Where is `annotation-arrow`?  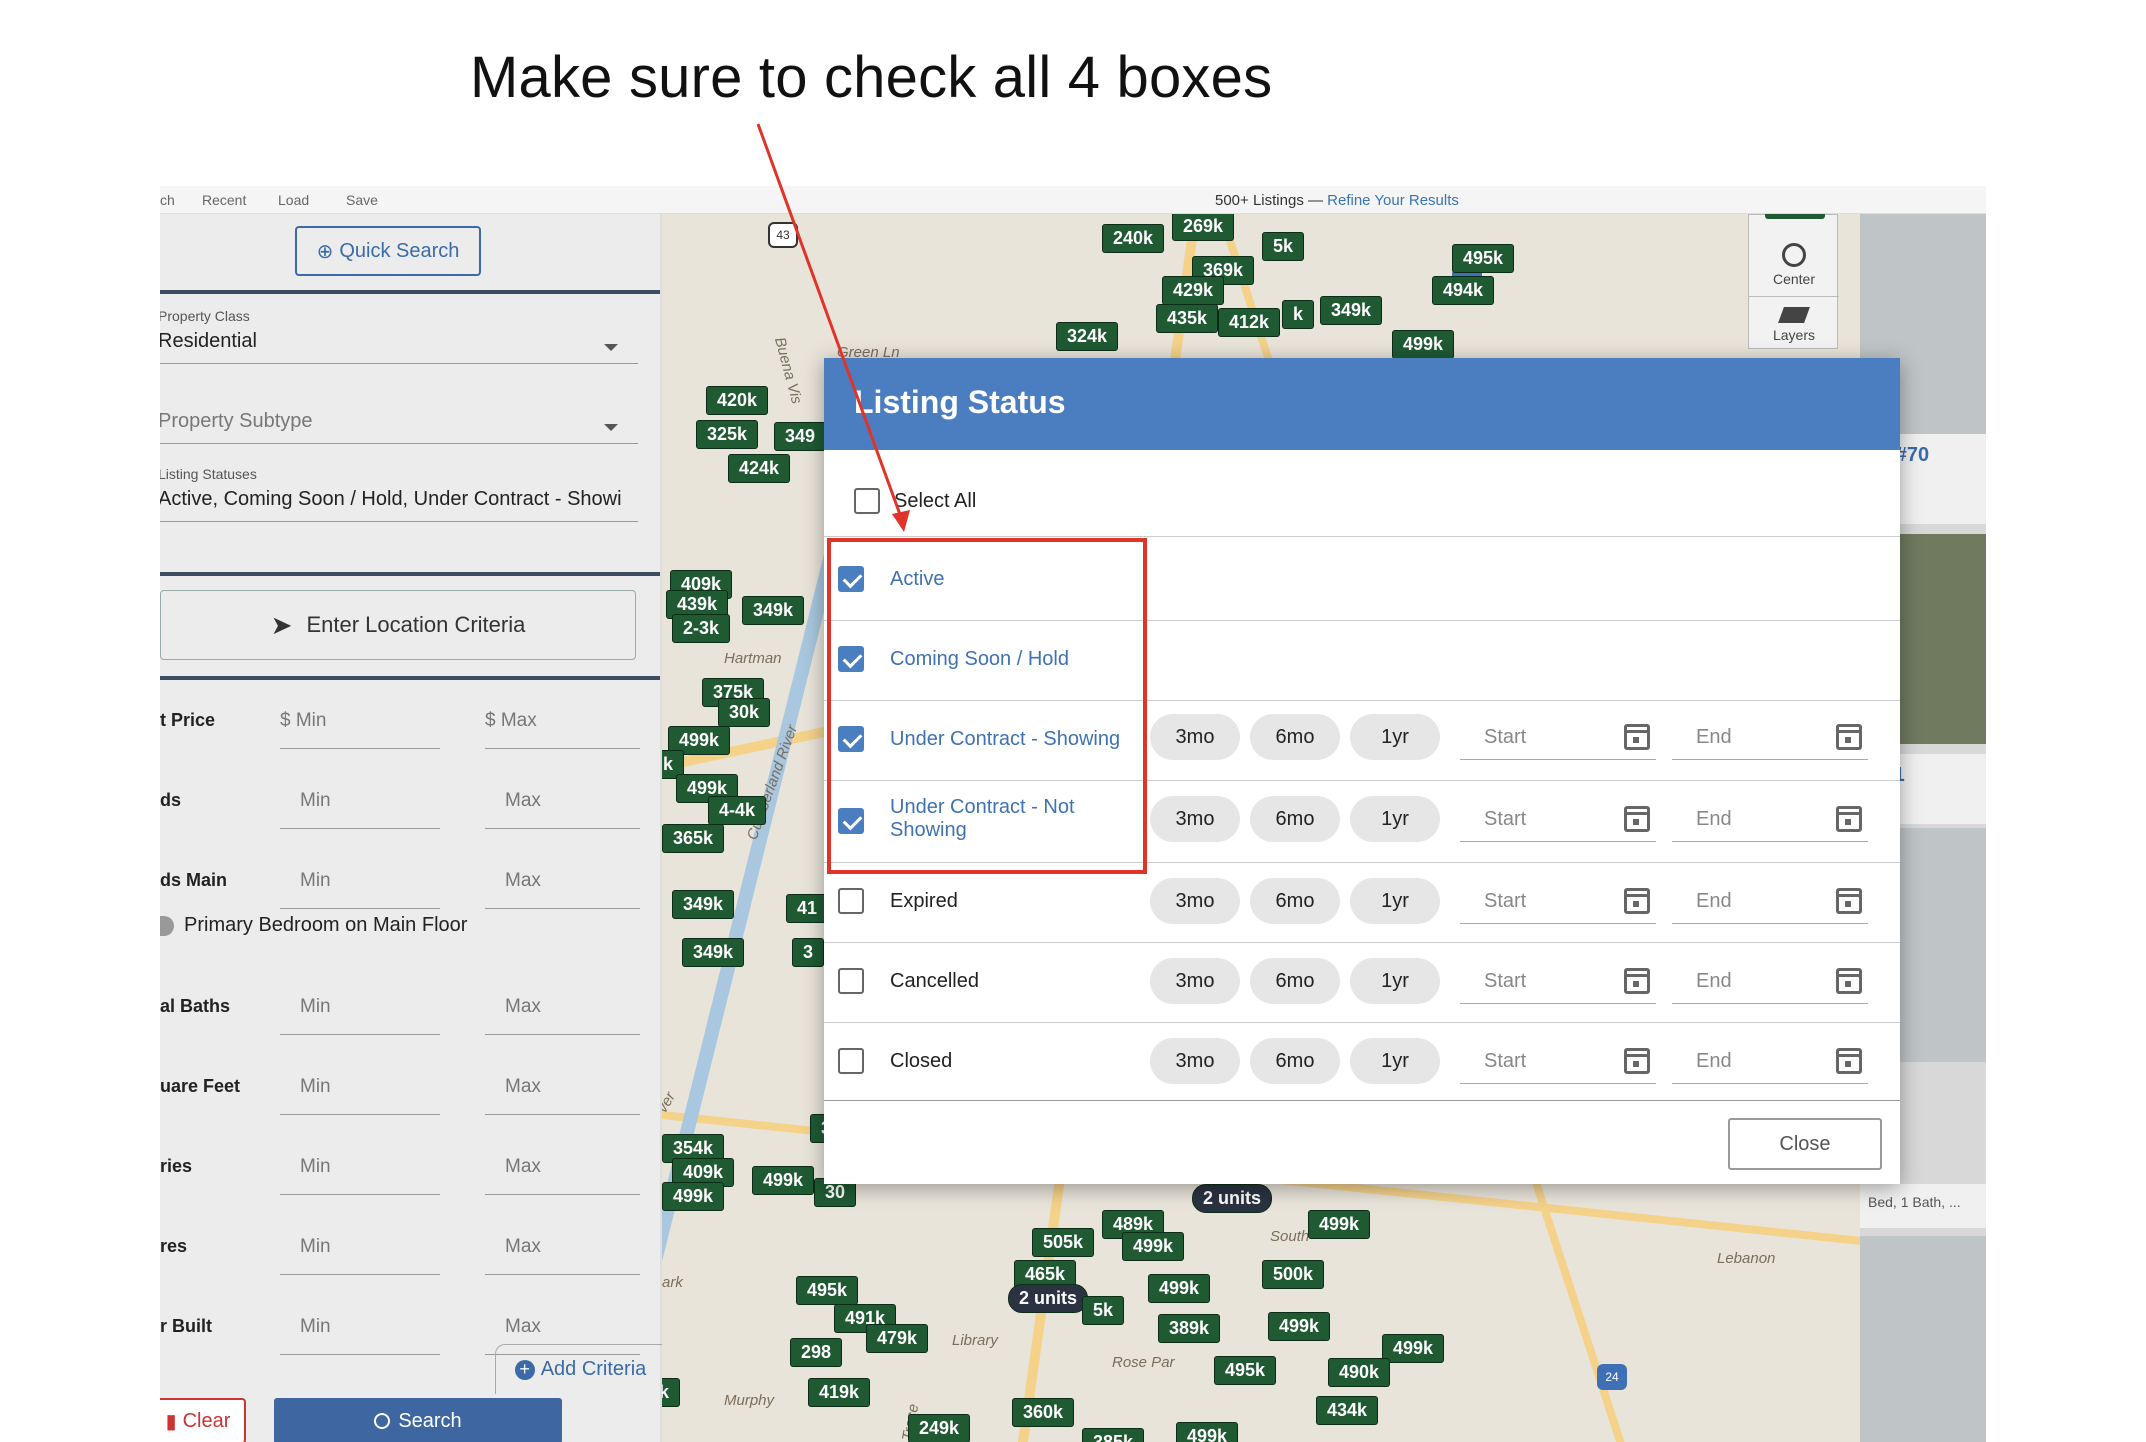 annotation-arrow is located at coordinates (833, 327).